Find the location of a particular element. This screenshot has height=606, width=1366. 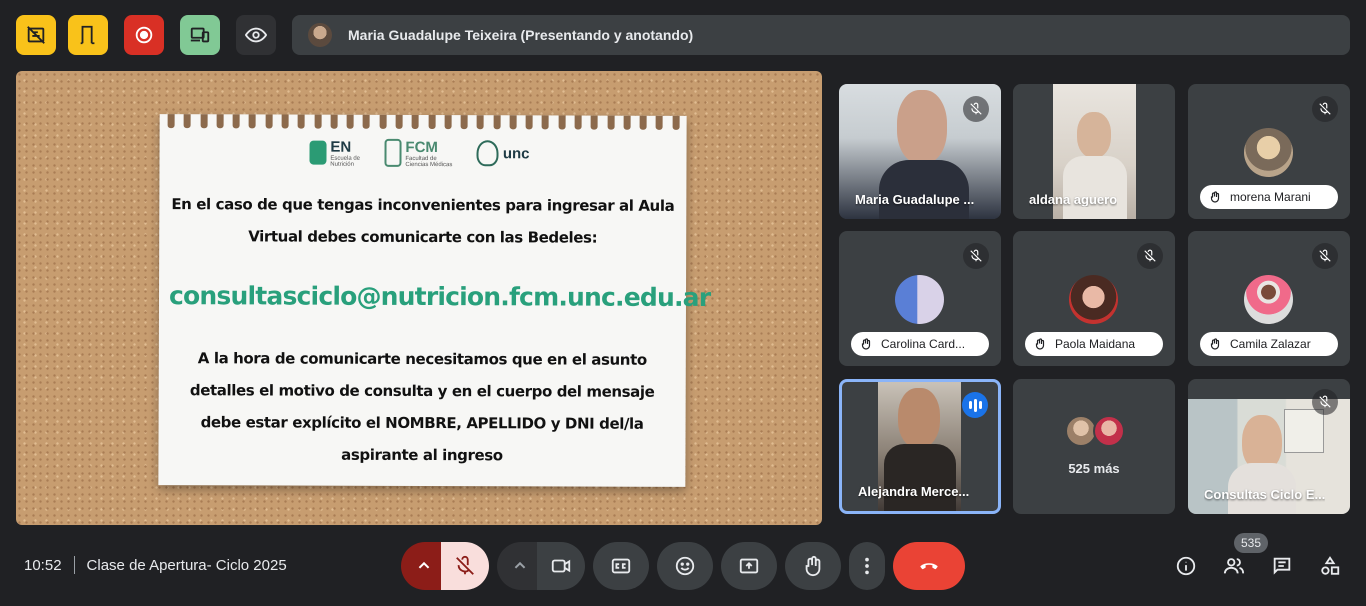

raise-hand-icon is located at coordinates (813, 566).